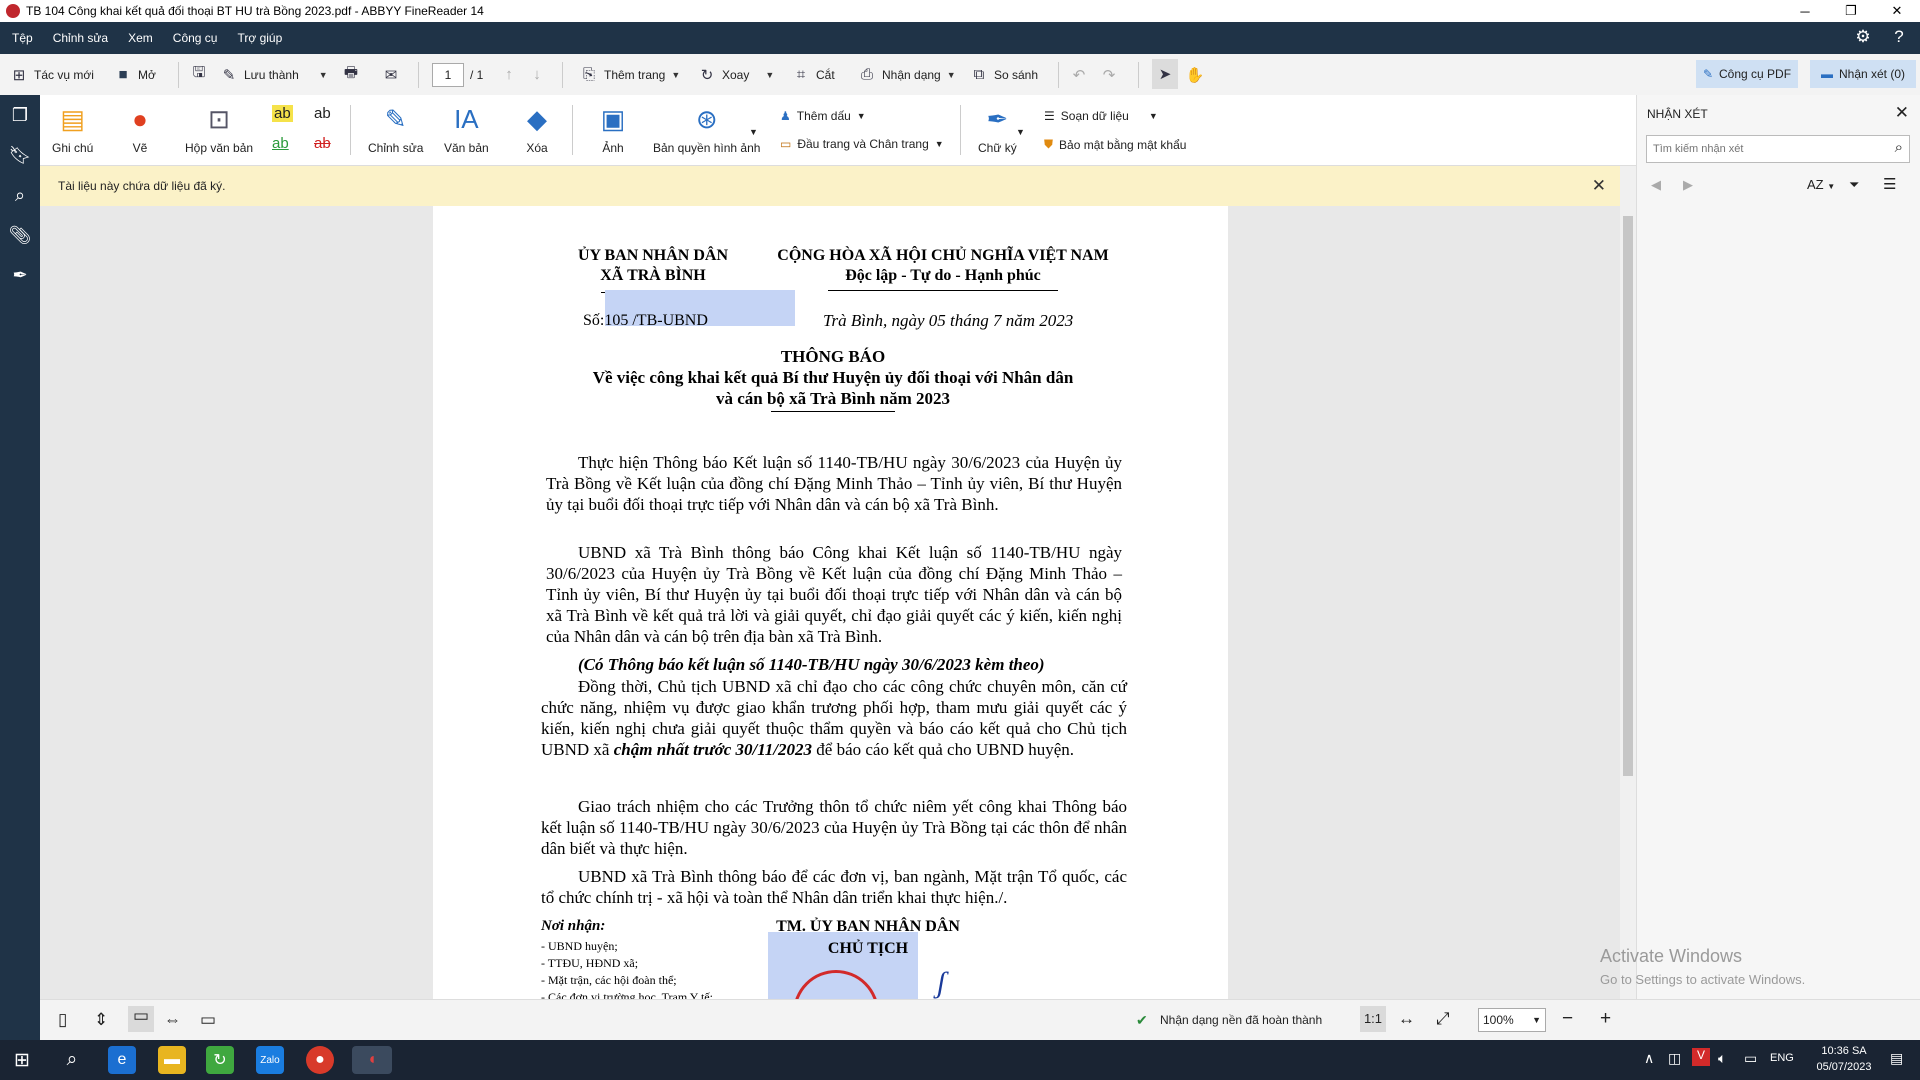 This screenshot has width=1920, height=1080. Describe the element at coordinates (1782, 1058) in the screenshot. I see `language-indicator: ENG` at that location.